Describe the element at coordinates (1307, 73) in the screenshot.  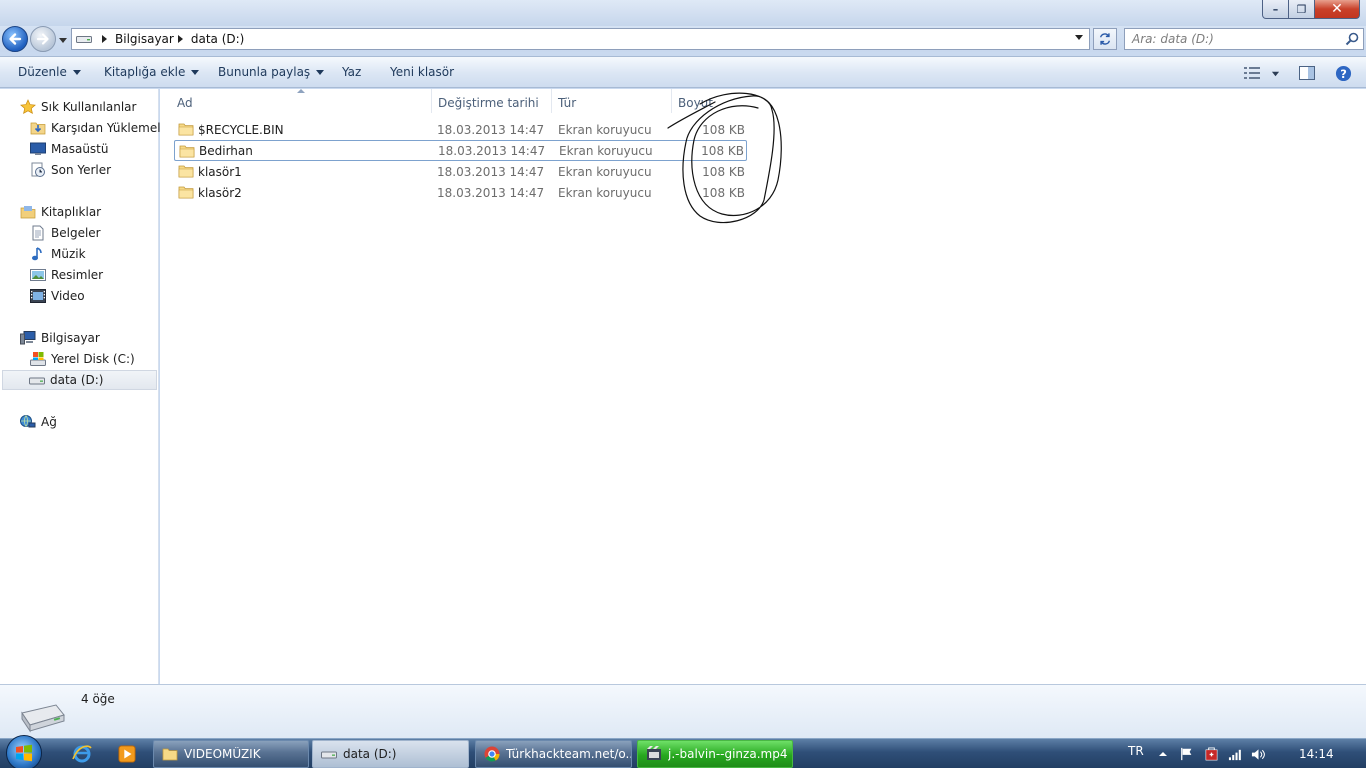
I see `preview-pane-button` at that location.